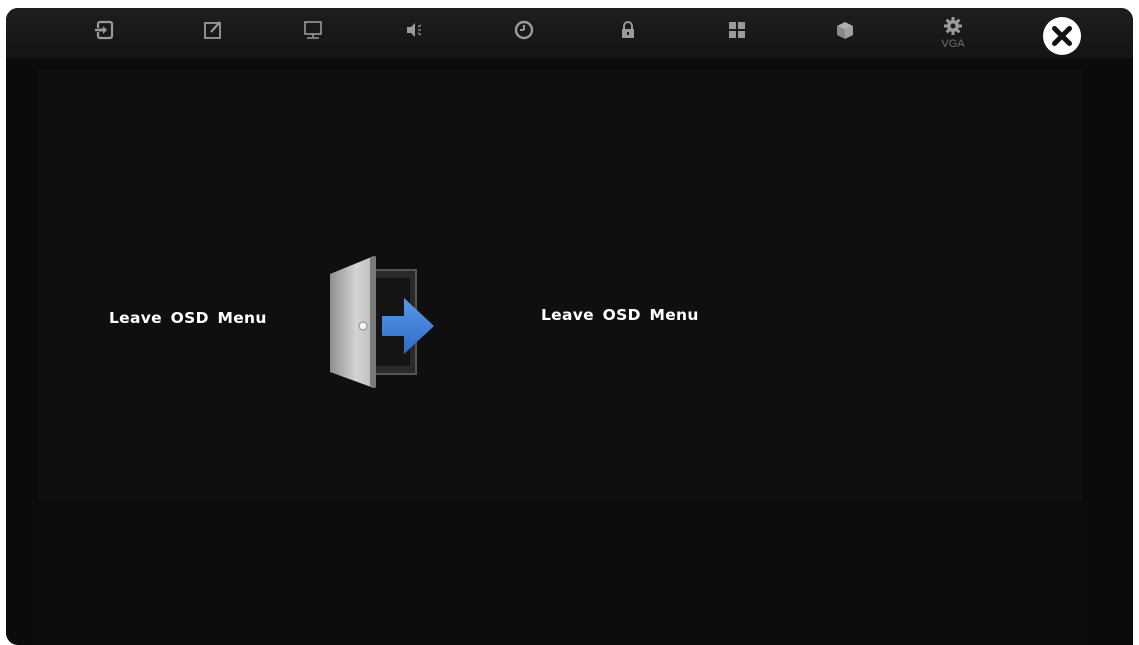  What do you see at coordinates (104, 30) in the screenshot?
I see `input-source-icon` at bounding box center [104, 30].